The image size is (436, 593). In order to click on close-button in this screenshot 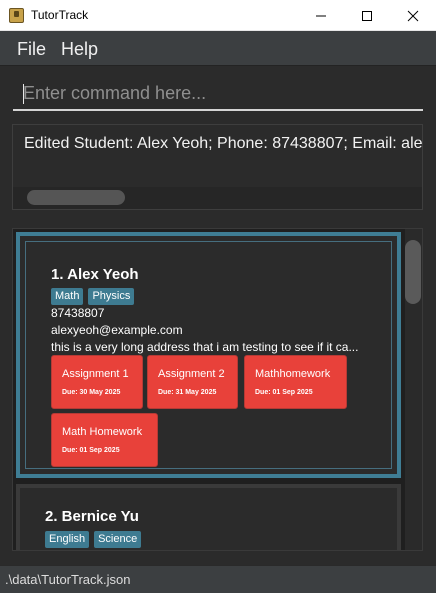, I will do `click(413, 15)`.